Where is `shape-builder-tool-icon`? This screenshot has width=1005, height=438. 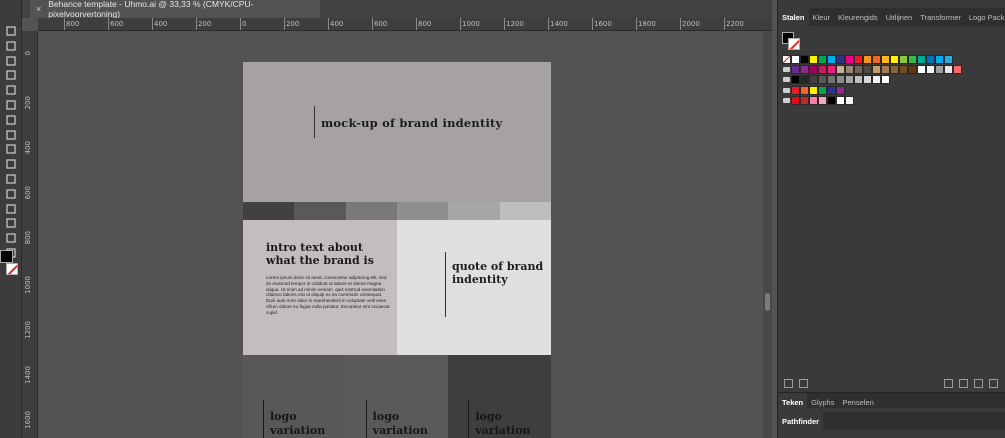 shape-builder-tool-icon is located at coordinates (11, 179).